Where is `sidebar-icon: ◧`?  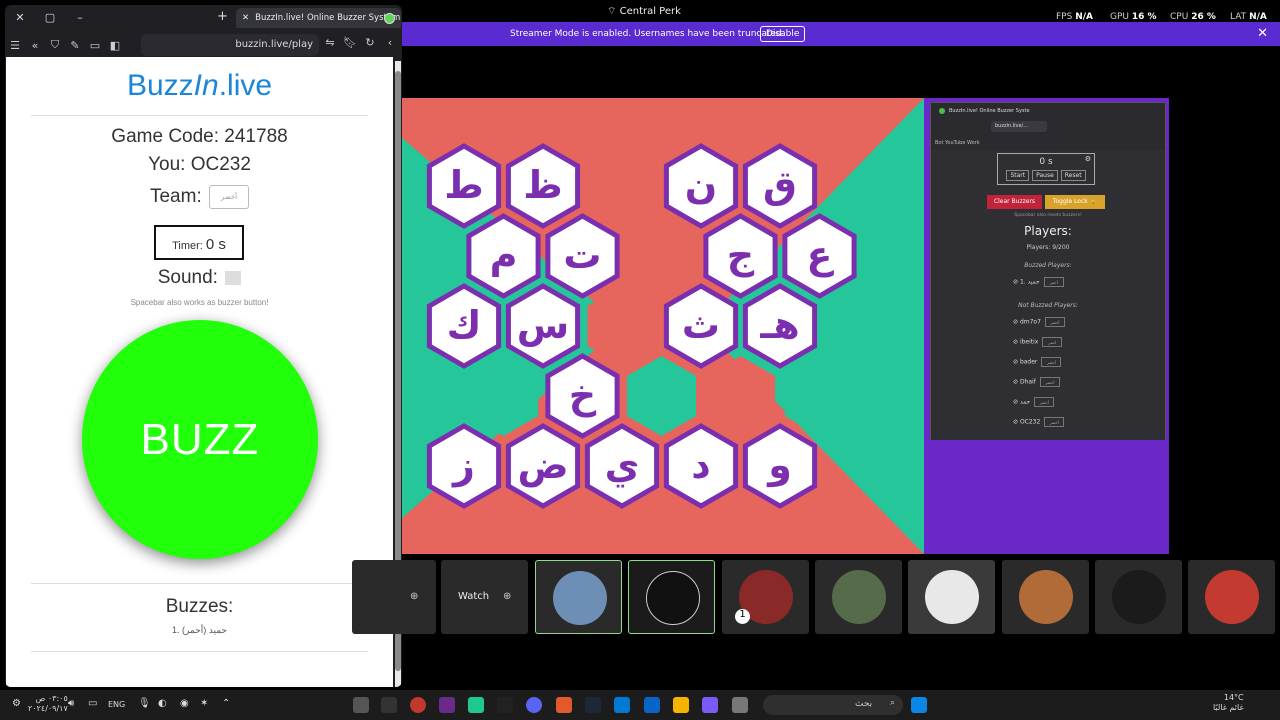
sidebar-icon: ◧ is located at coordinates (115, 45).